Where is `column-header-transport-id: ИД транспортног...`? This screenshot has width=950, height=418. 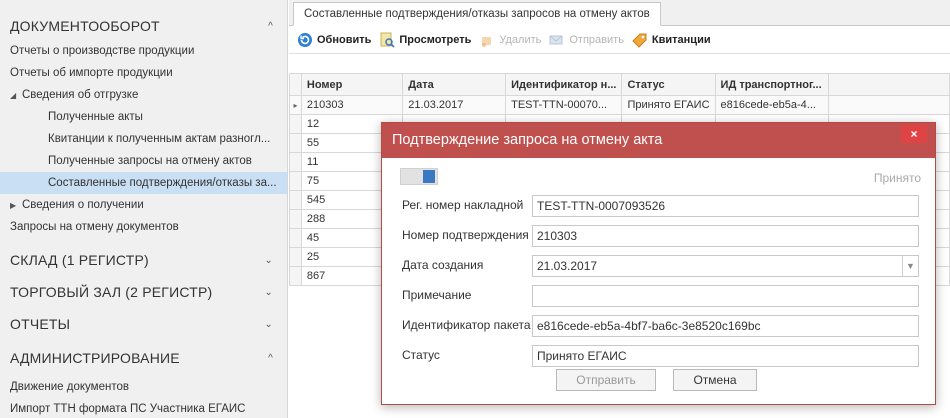 column-header-transport-id: ИД транспортног... is located at coordinates (772, 84).